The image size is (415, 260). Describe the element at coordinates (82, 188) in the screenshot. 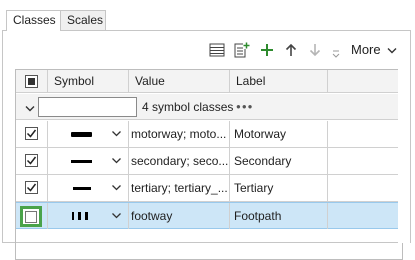

I see `line-symbol-medium-short` at that location.